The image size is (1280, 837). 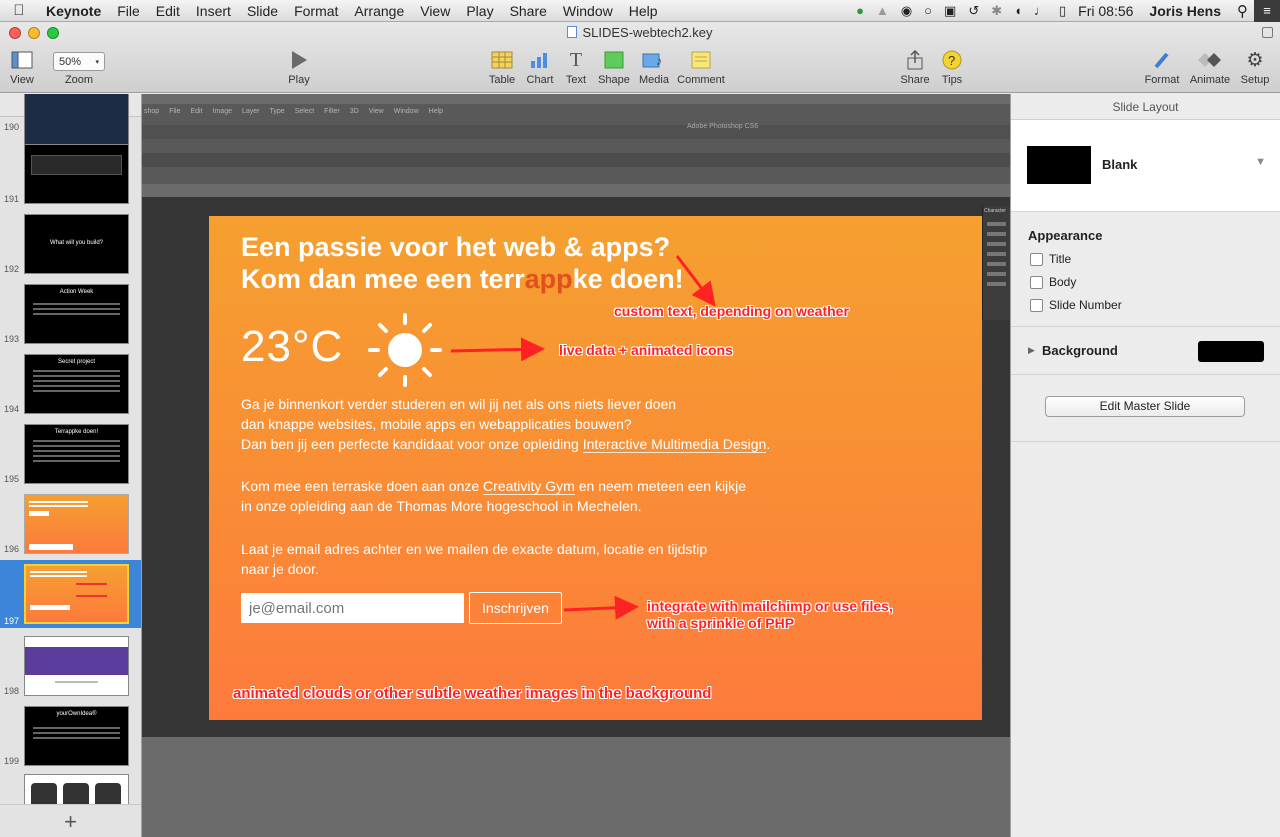 I want to click on play-button: Play, so click(x=299, y=67).